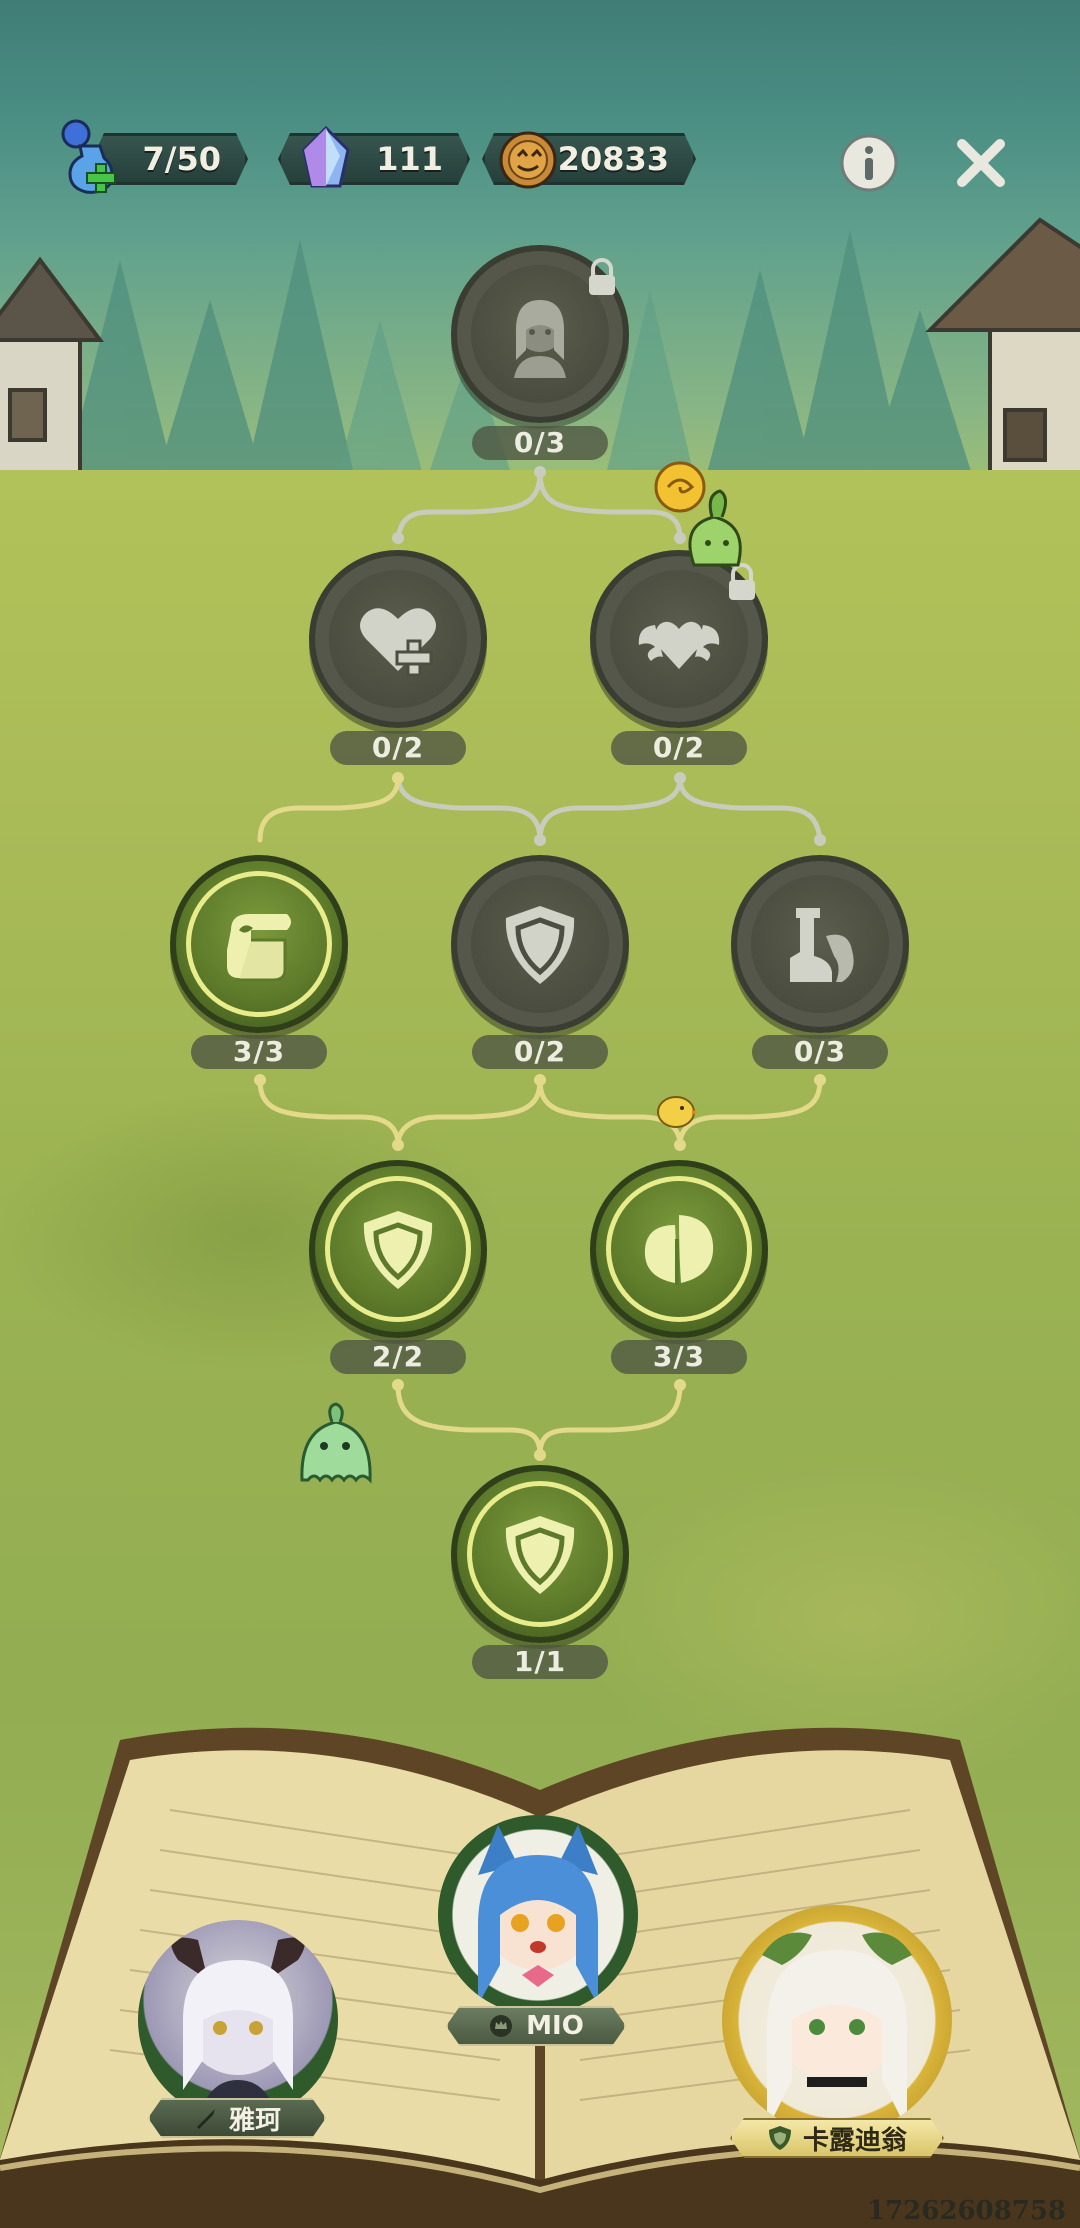 Image resolution: width=1080 pixels, height=2228 pixels. I want to click on skill-node-bottom, so click(540, 1554).